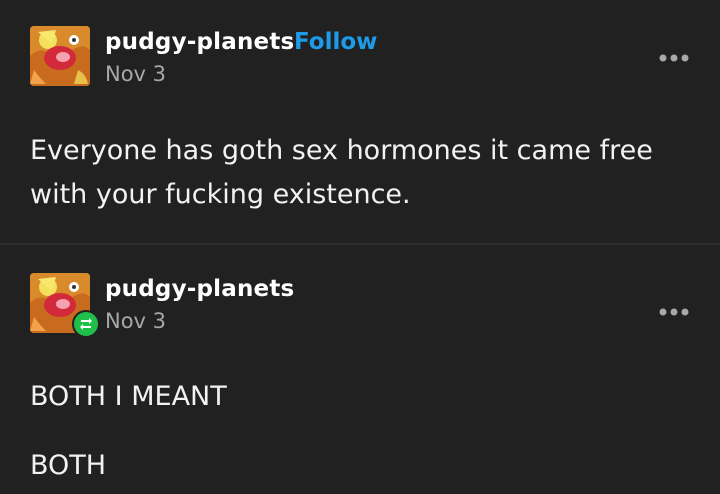 The width and height of the screenshot is (720, 494). I want to click on avatar, so click(60, 56).